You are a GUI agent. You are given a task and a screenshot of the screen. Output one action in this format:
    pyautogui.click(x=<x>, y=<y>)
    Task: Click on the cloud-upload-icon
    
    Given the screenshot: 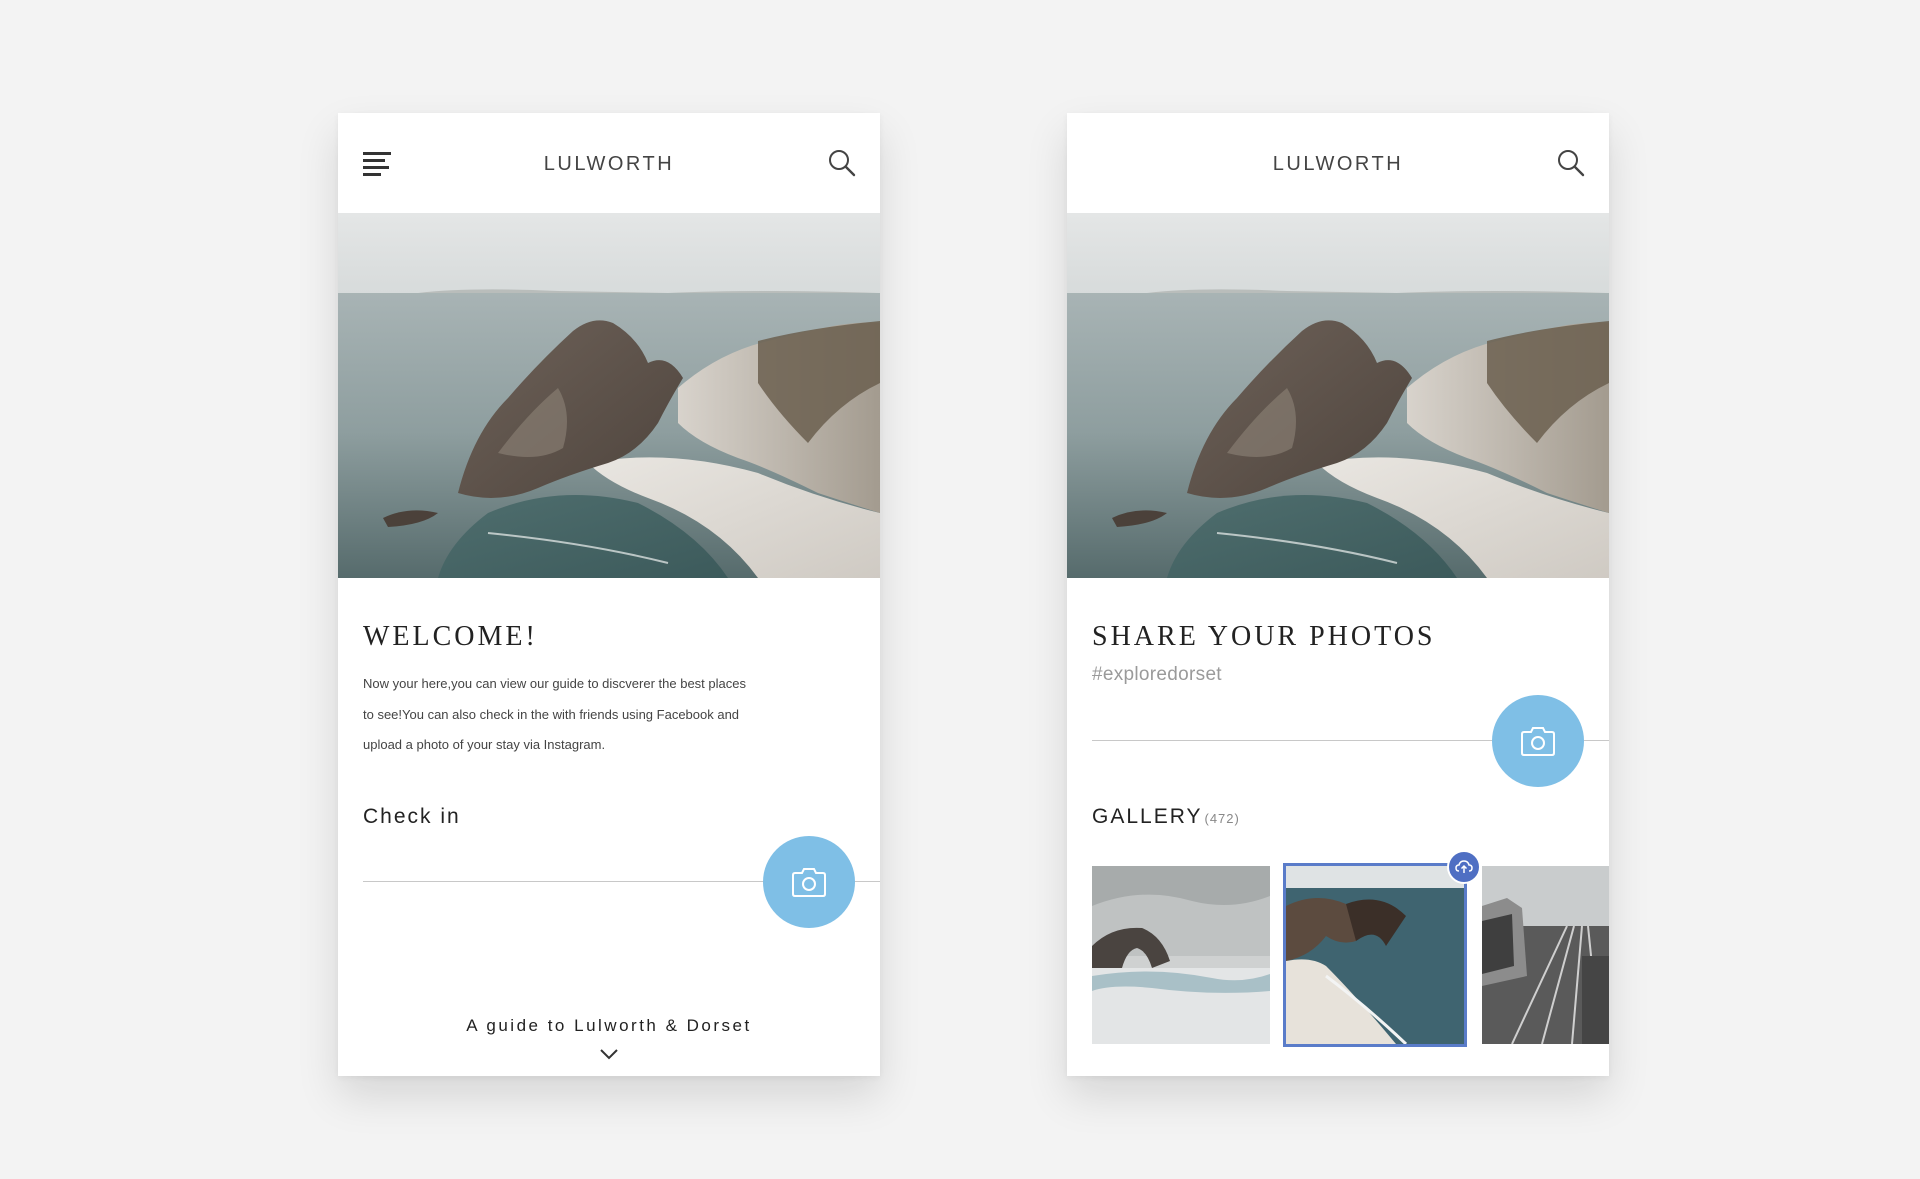 What is the action you would take?
    pyautogui.click(x=1464, y=866)
    